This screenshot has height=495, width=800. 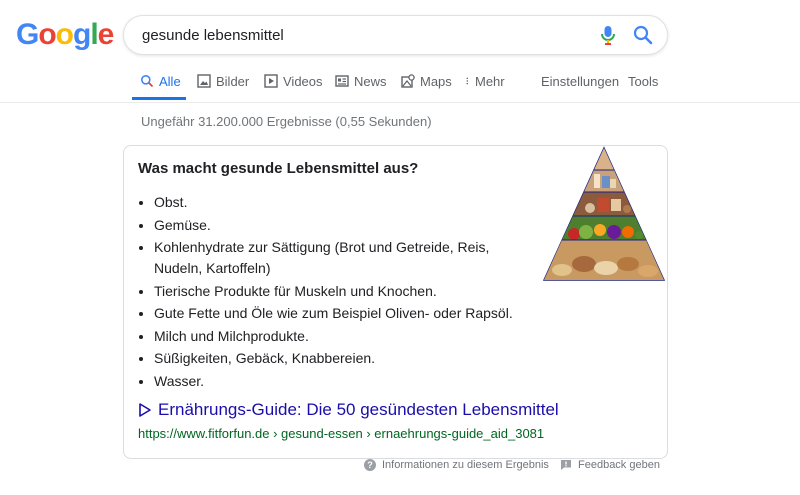 What do you see at coordinates (170, 81) in the screenshot?
I see `tab-label: Alle` at bounding box center [170, 81].